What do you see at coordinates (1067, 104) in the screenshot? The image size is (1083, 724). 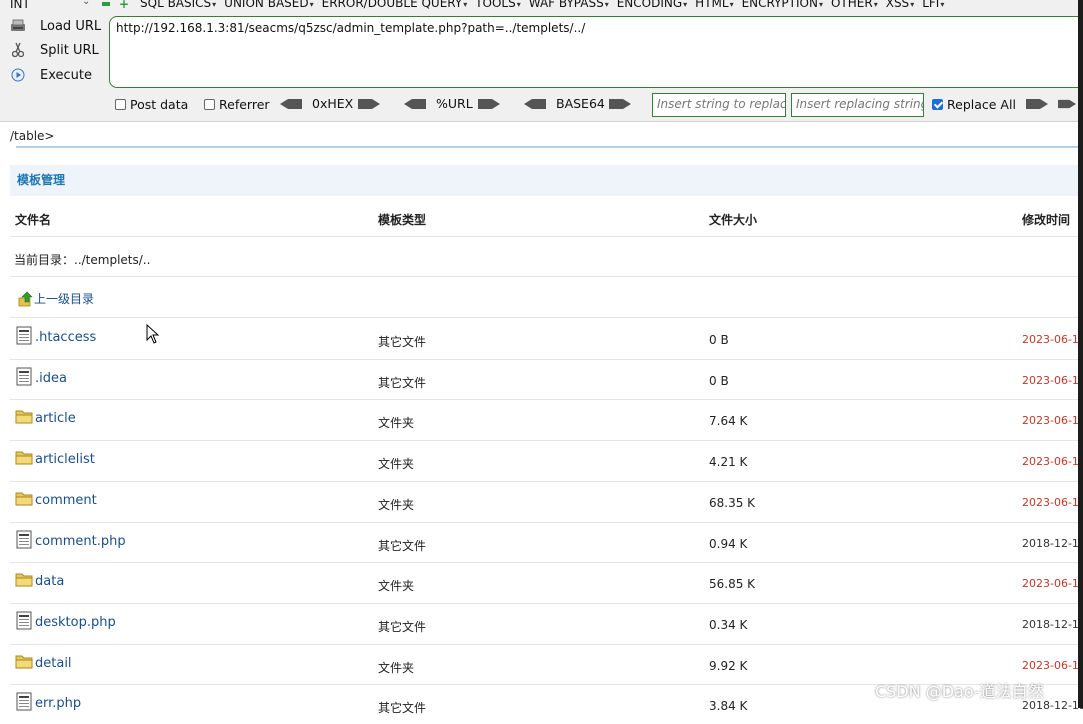 I see `replace-more-icon` at bounding box center [1067, 104].